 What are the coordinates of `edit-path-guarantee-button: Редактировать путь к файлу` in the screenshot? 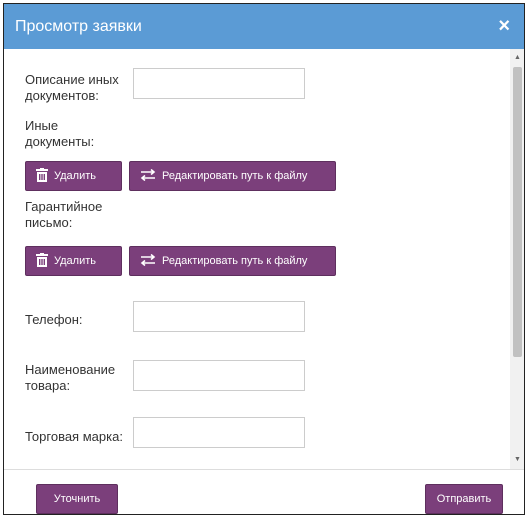 It's located at (232, 261).